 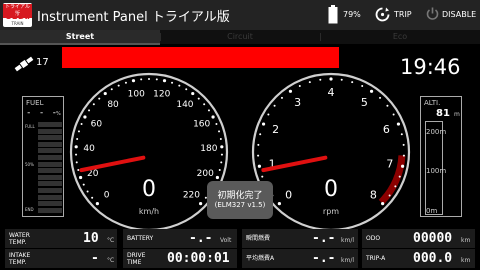 What do you see at coordinates (324, 238) in the screenshot?
I see `instant-fuel-value: -.-` at bounding box center [324, 238].